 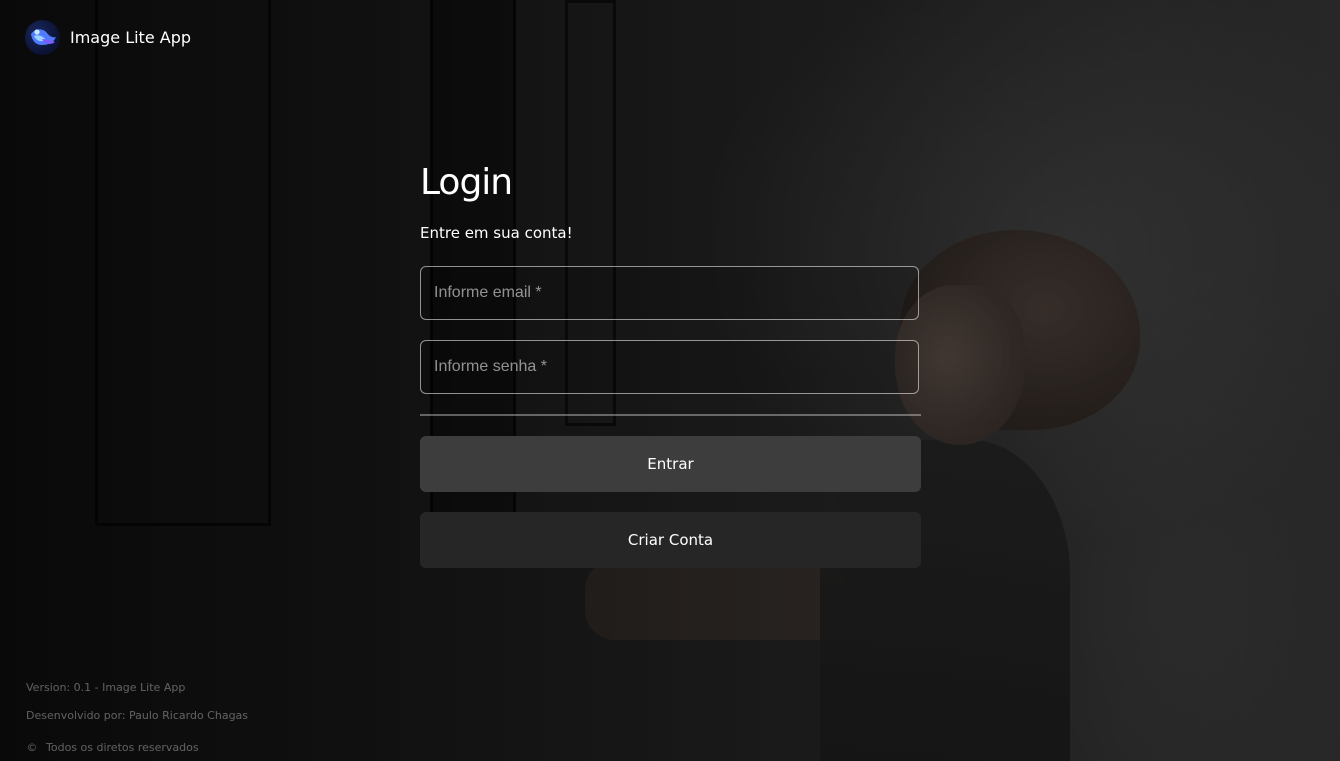 What do you see at coordinates (670, 415) in the screenshot?
I see `form-divider` at bounding box center [670, 415].